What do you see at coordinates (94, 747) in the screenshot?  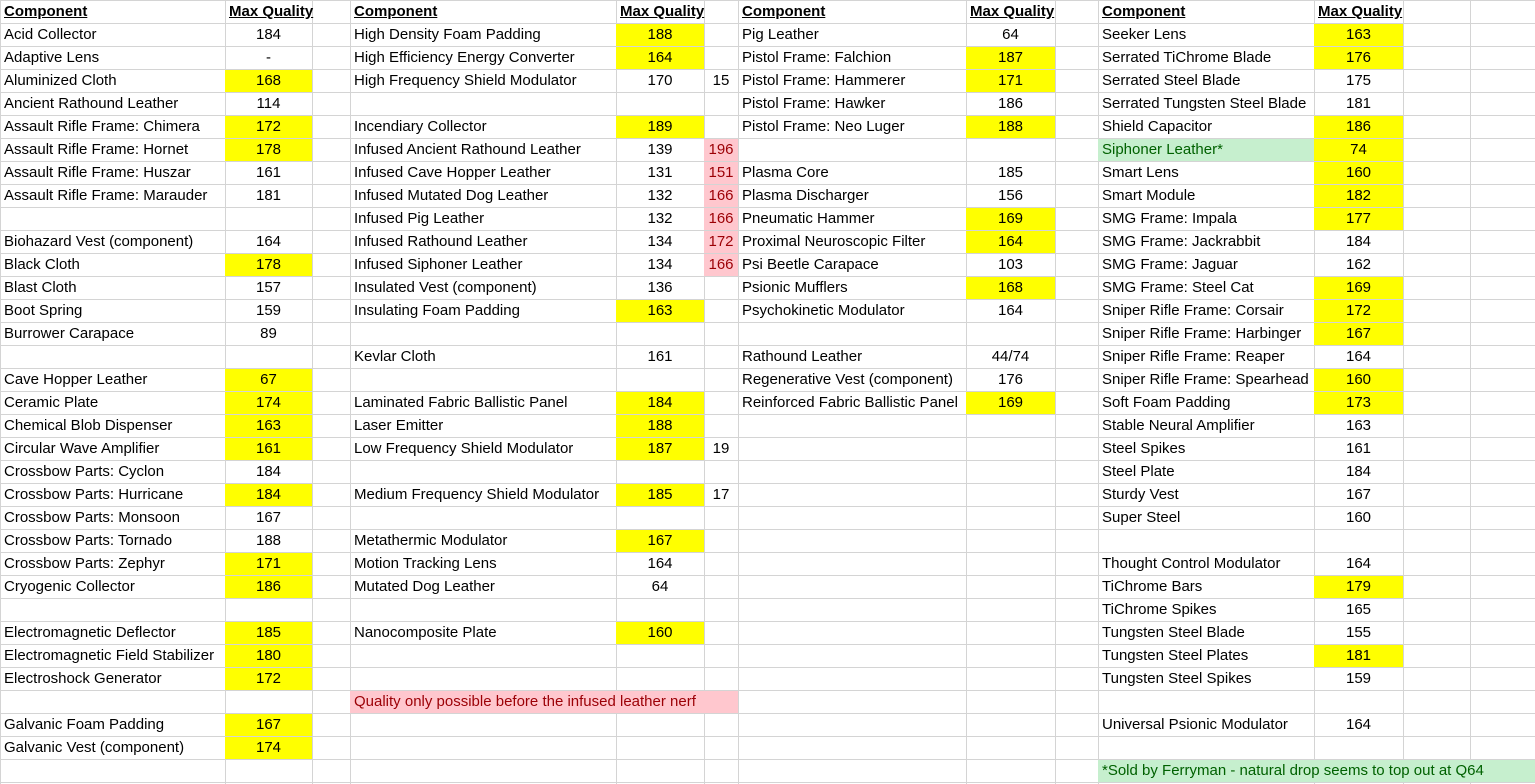 I see `component-name: Galvanic Vest (component)` at bounding box center [94, 747].